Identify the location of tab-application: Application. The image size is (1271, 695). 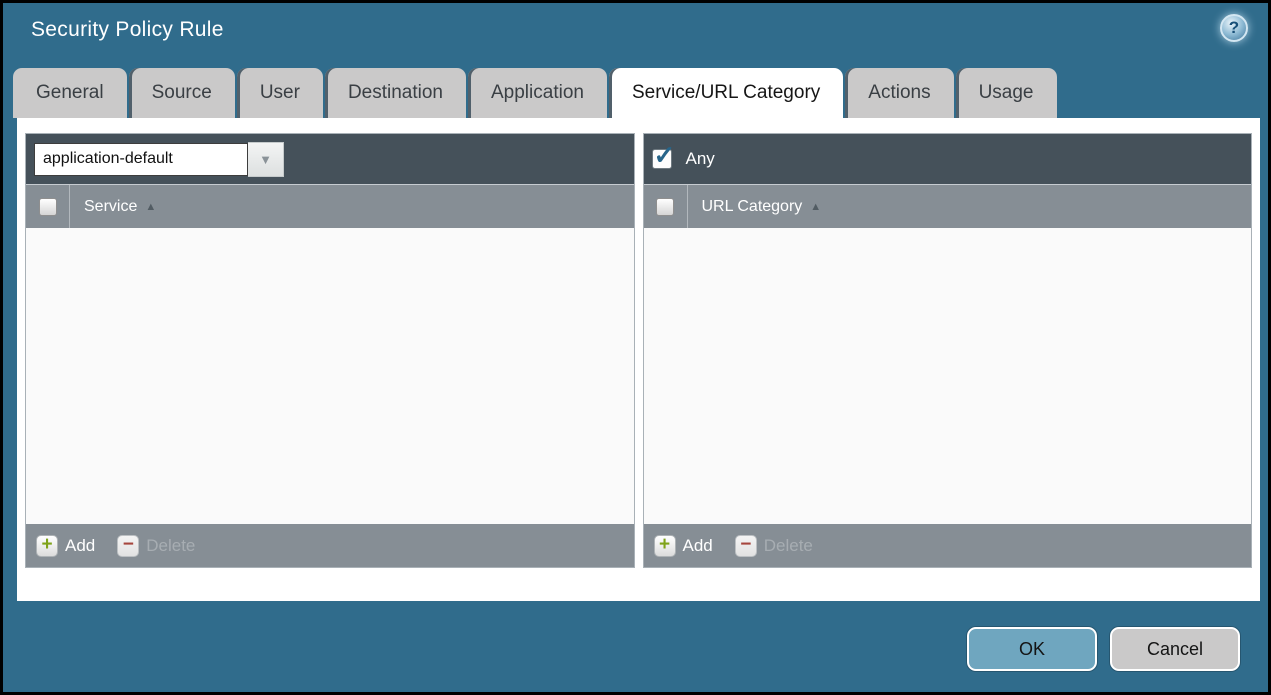
(537, 93).